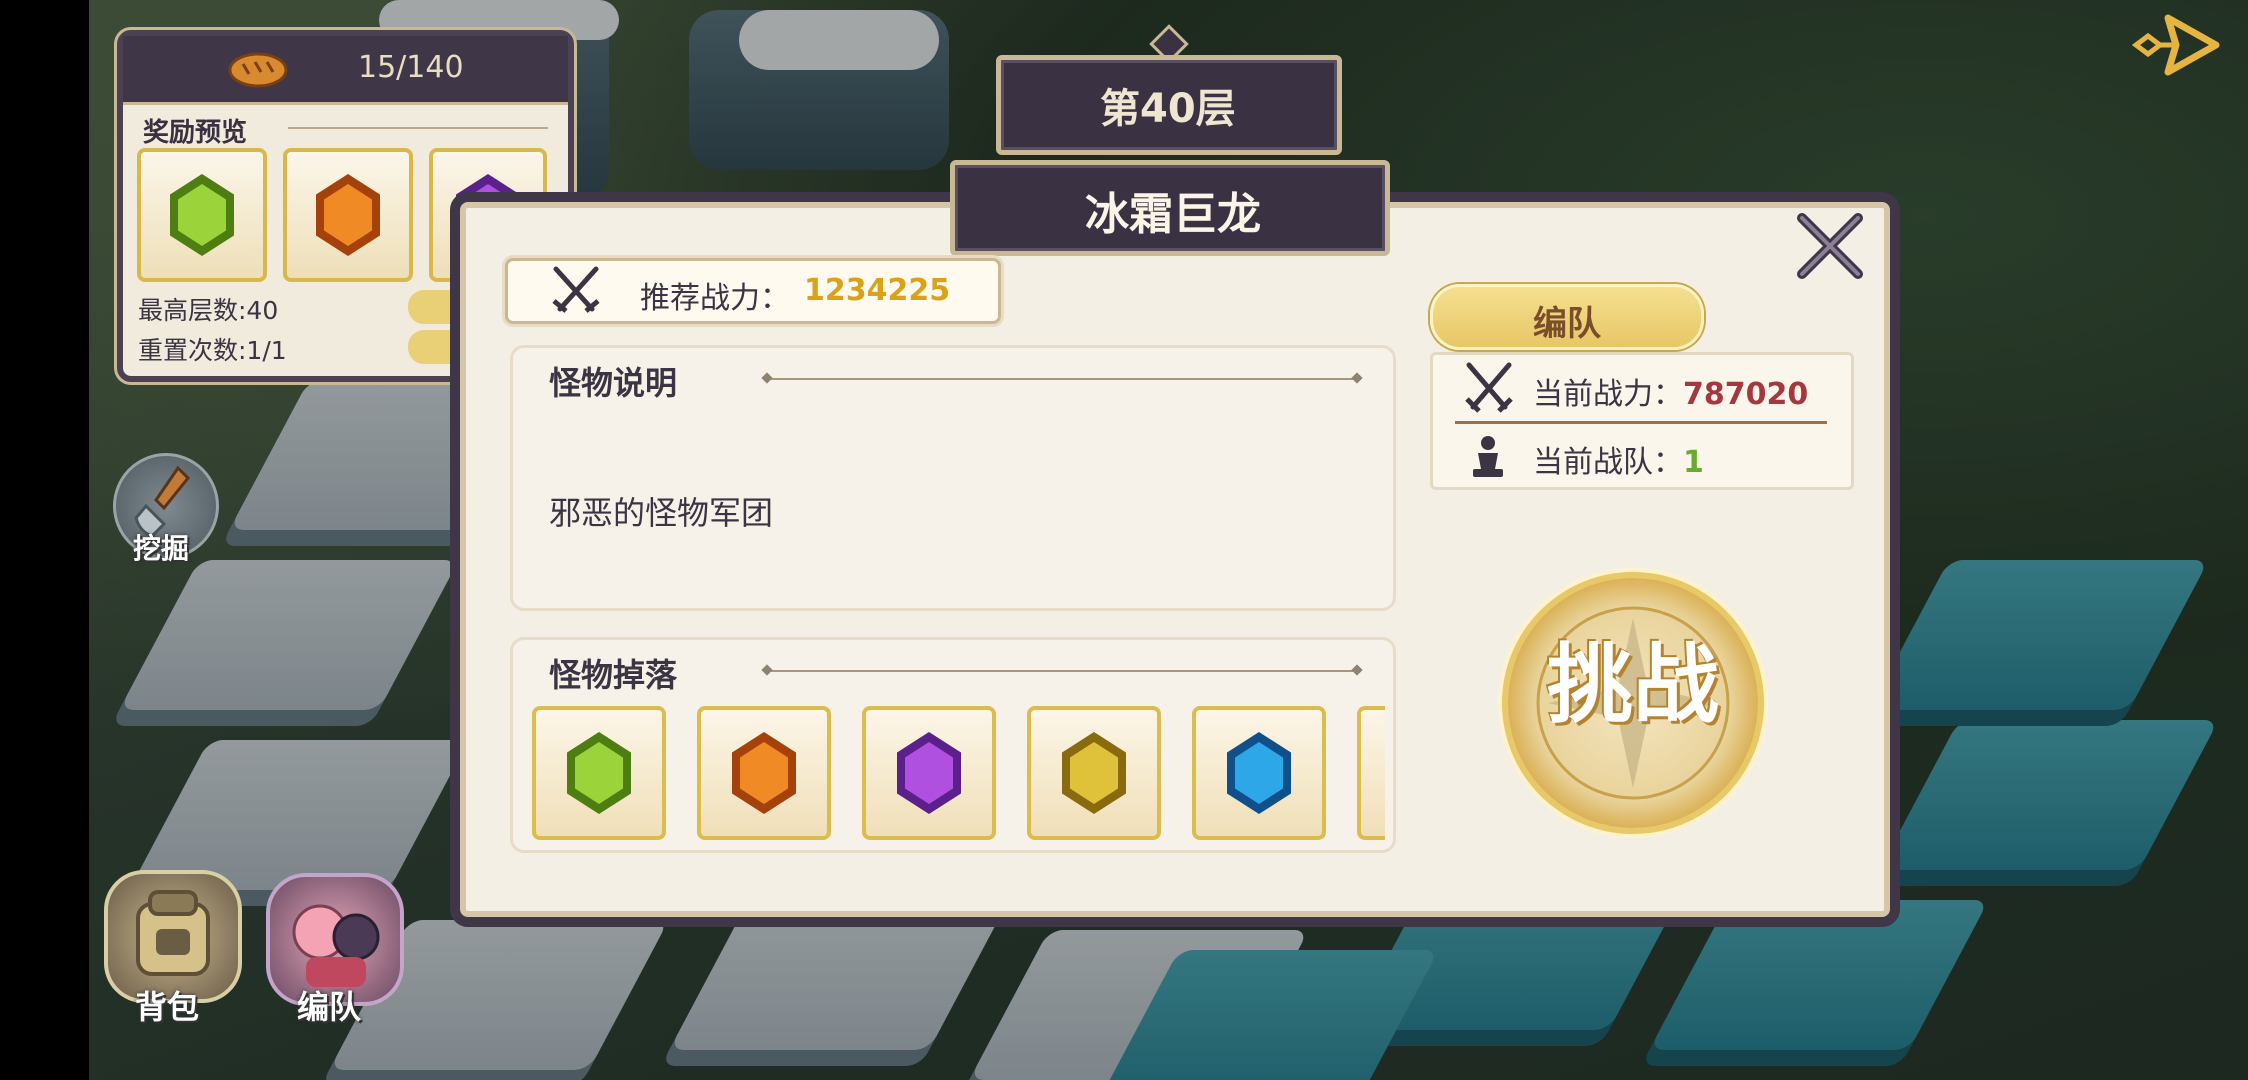  I want to click on section-title: 怪物掉落, so click(613, 675).